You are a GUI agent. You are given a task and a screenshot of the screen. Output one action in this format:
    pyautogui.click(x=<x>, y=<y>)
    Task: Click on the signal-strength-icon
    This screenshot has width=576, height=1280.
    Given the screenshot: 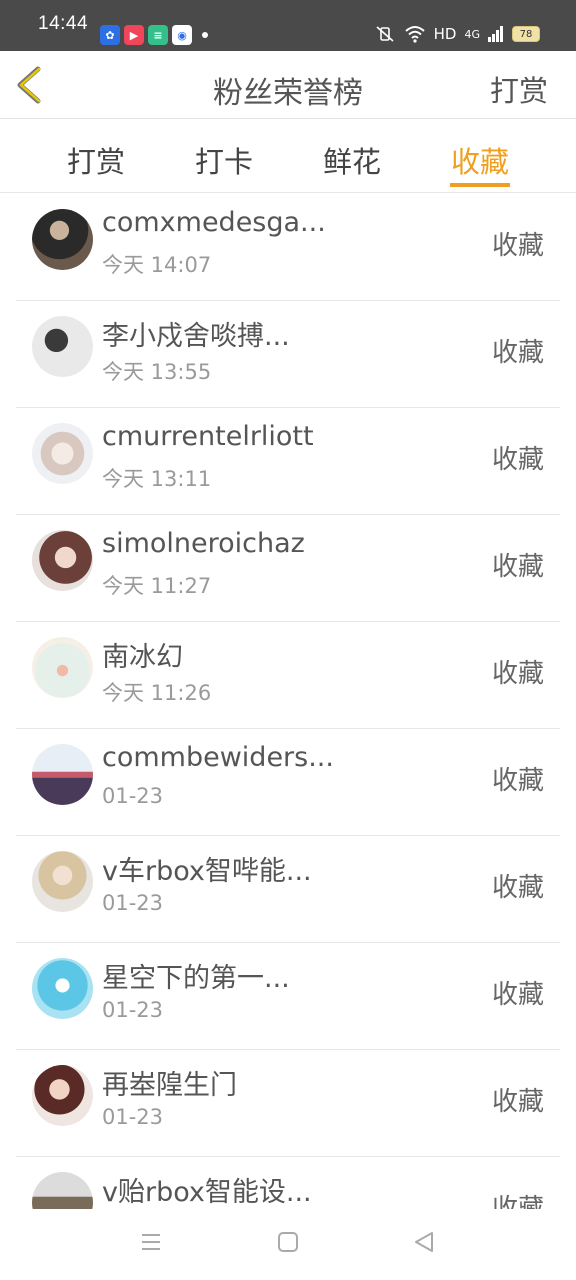 What is the action you would take?
    pyautogui.click(x=495, y=34)
    